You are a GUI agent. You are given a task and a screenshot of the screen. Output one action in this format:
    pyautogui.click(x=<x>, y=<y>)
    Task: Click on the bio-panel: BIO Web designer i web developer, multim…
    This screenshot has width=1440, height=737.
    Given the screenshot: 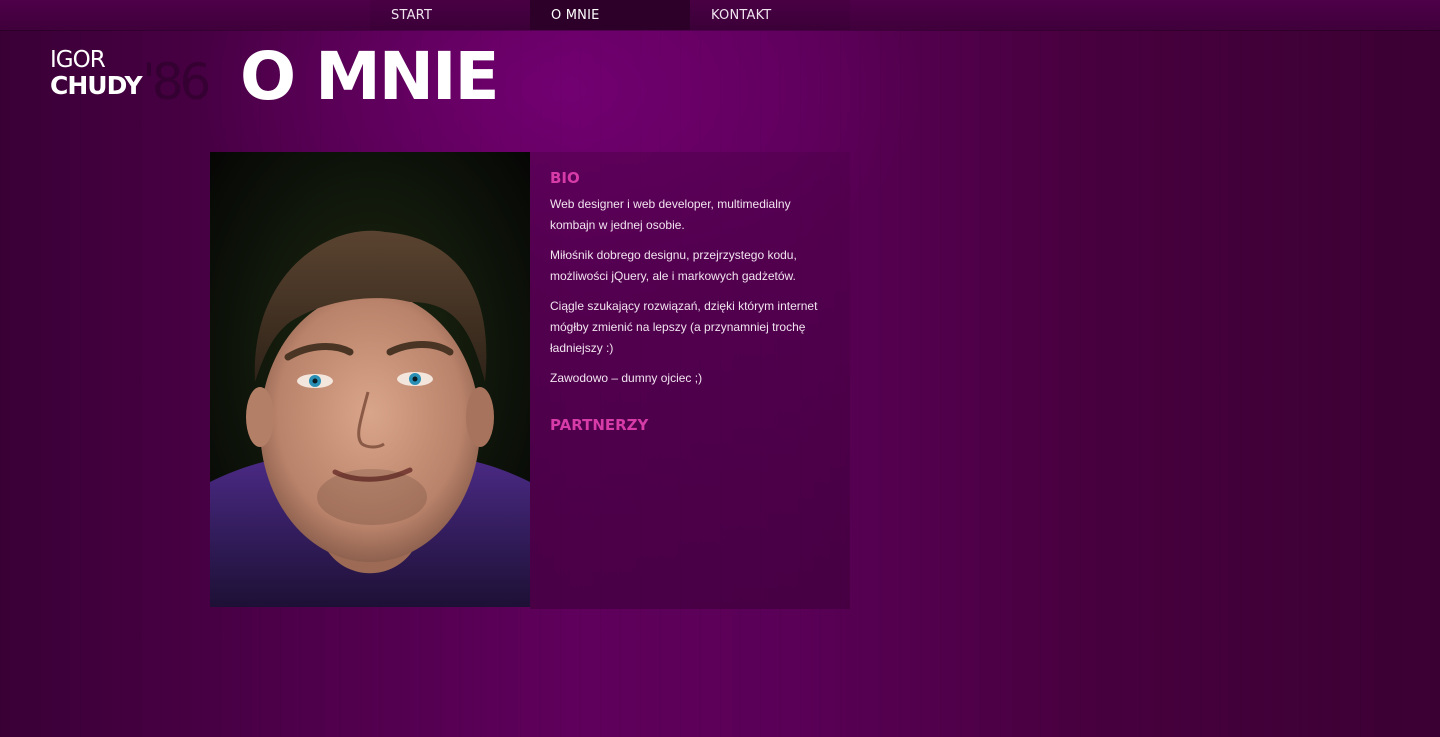 What is the action you would take?
    pyautogui.click(x=690, y=380)
    